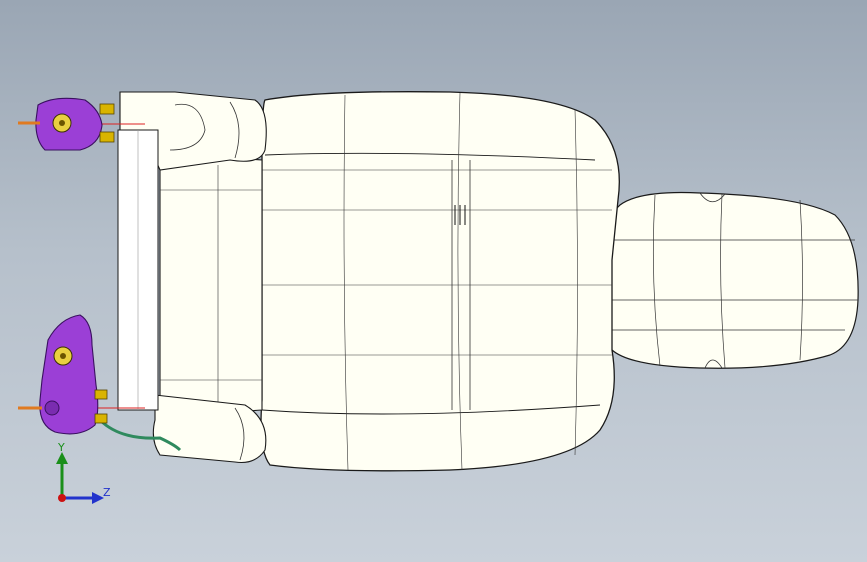 This screenshot has width=867, height=562. I want to click on y-axis-label: Y, so click(61, 447).